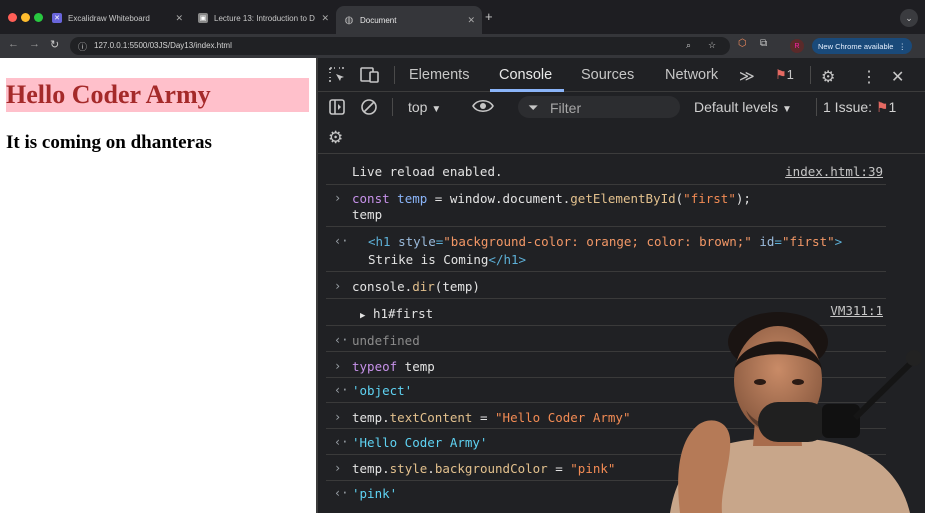 The height and width of the screenshot is (513, 925). Describe the element at coordinates (909, 18) in the screenshot. I see `tab-search-chevron-icon: ⌄` at that location.